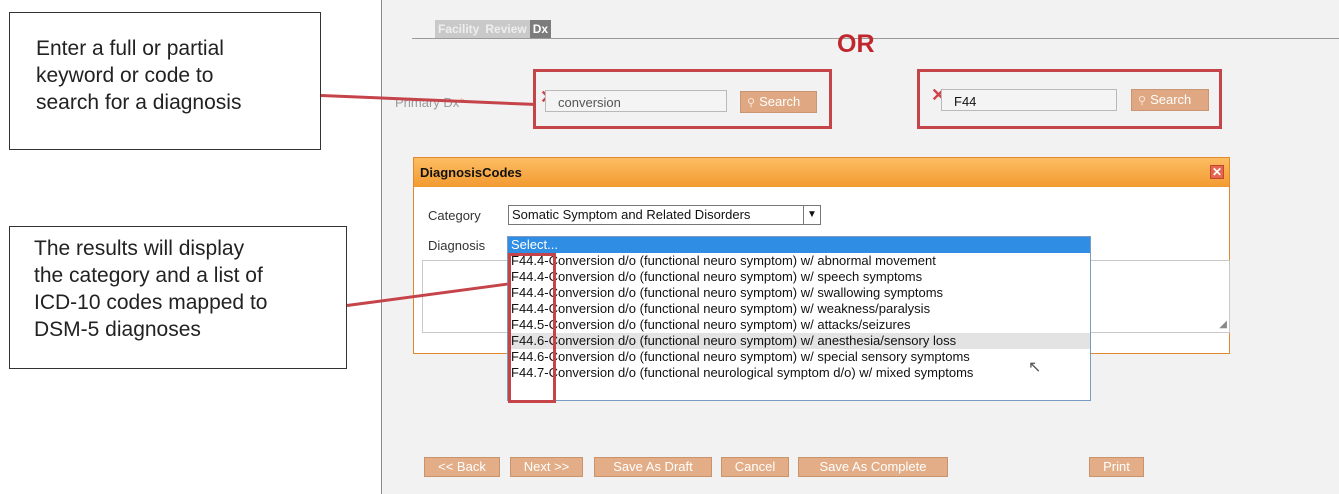  Describe the element at coordinates (1217, 172) in the screenshot. I see `close-icon: ✕` at that location.